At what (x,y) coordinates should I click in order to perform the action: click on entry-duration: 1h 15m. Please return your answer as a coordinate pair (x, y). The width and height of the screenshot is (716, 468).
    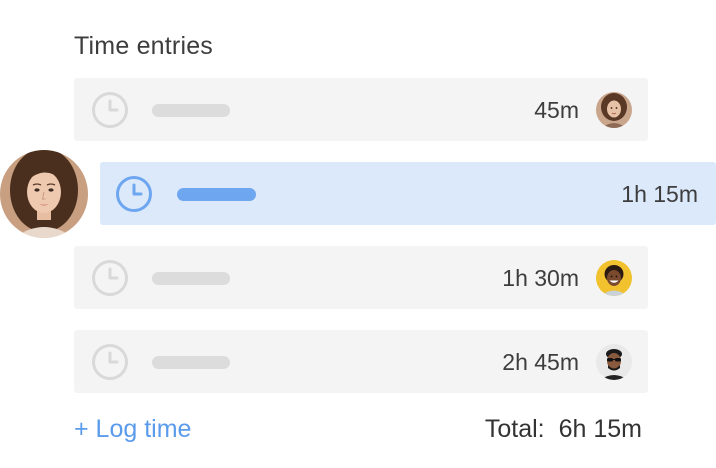
    Looking at the image, I should click on (659, 194).